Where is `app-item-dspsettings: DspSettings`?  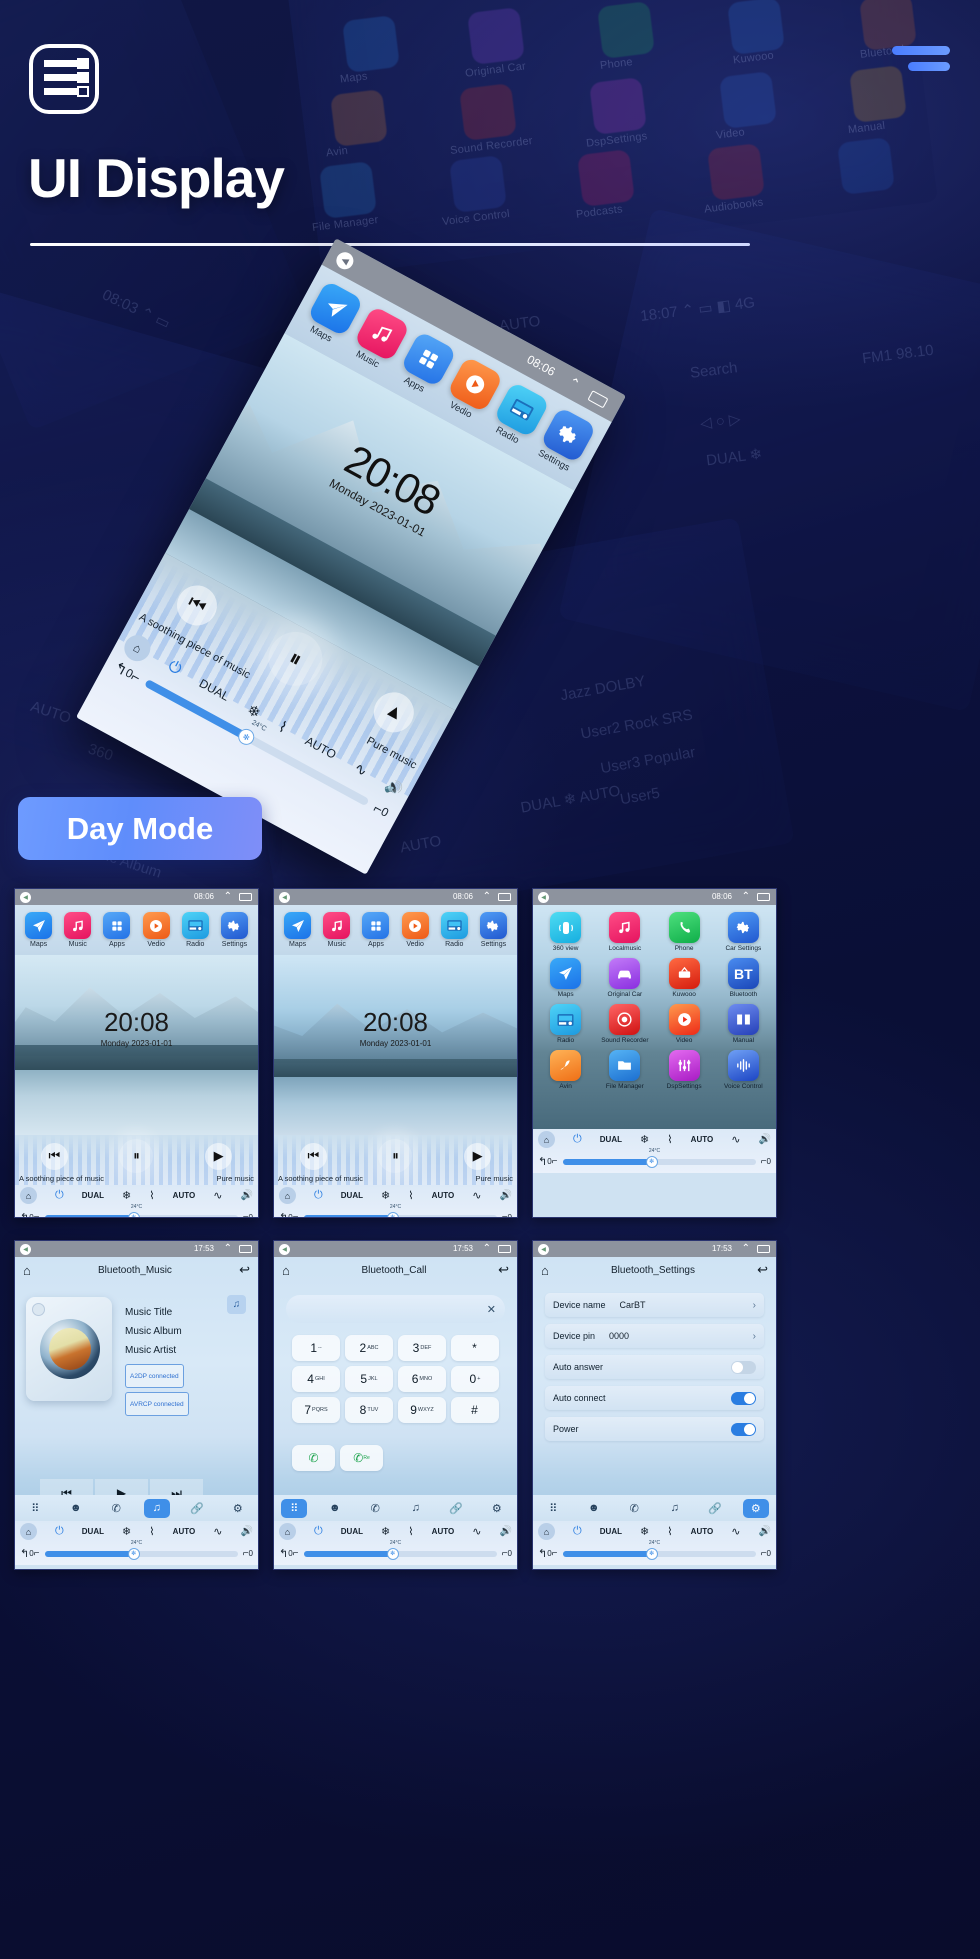
app-item-dspsettings: DspSettings is located at coordinates (684, 1070).